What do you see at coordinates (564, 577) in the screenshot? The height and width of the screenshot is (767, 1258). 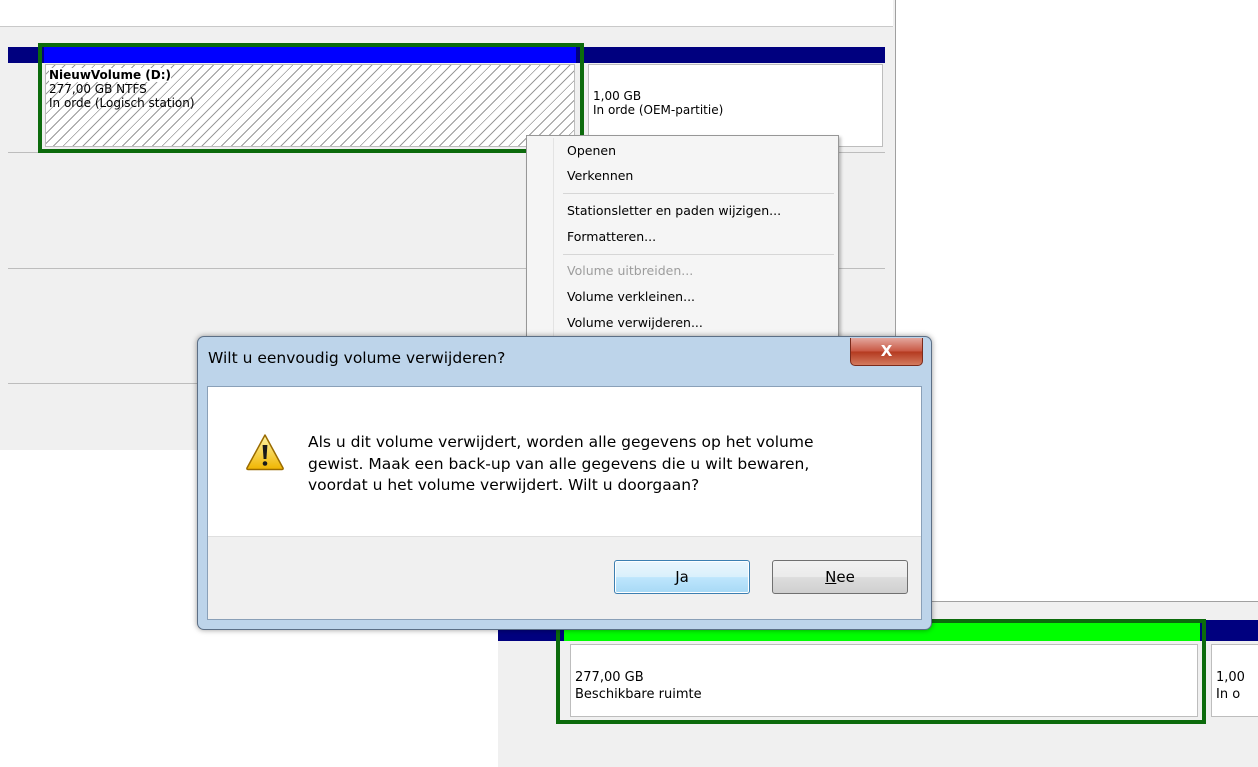 I see `dialog-footer: Ja Nee` at bounding box center [564, 577].